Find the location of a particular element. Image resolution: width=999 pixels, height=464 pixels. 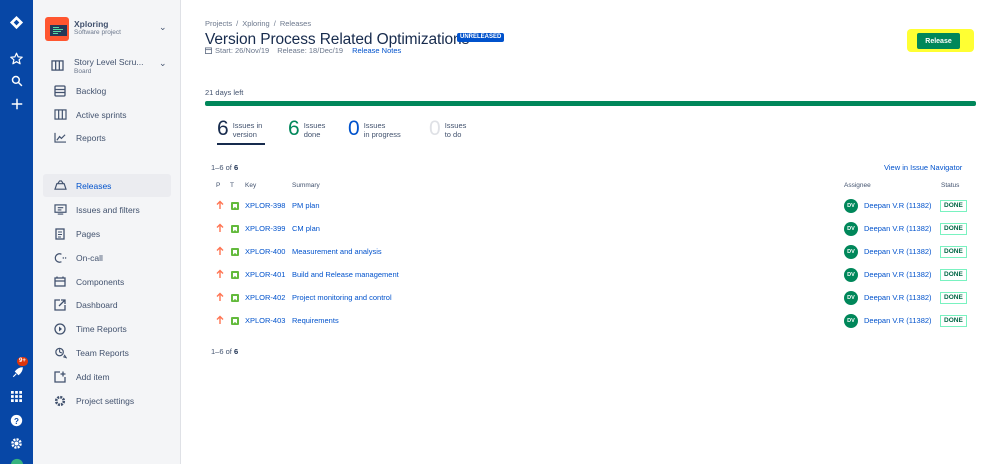

create-icon is located at coordinates (16, 104).